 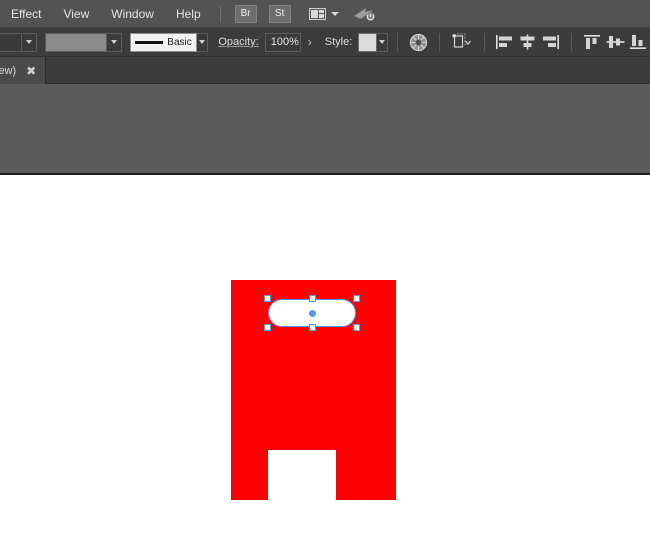 I want to click on align-left-icon, so click(x=504, y=42).